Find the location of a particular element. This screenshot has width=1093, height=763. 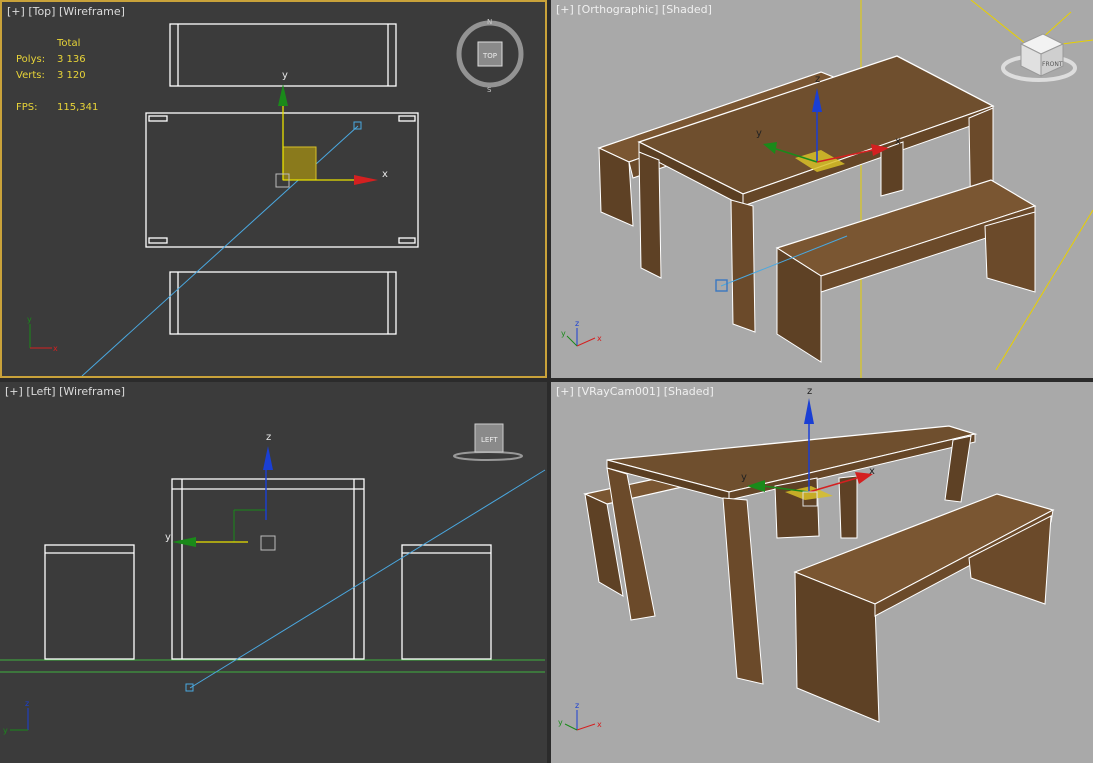

viewcube-face-label: FRONT is located at coordinates (1052, 64).